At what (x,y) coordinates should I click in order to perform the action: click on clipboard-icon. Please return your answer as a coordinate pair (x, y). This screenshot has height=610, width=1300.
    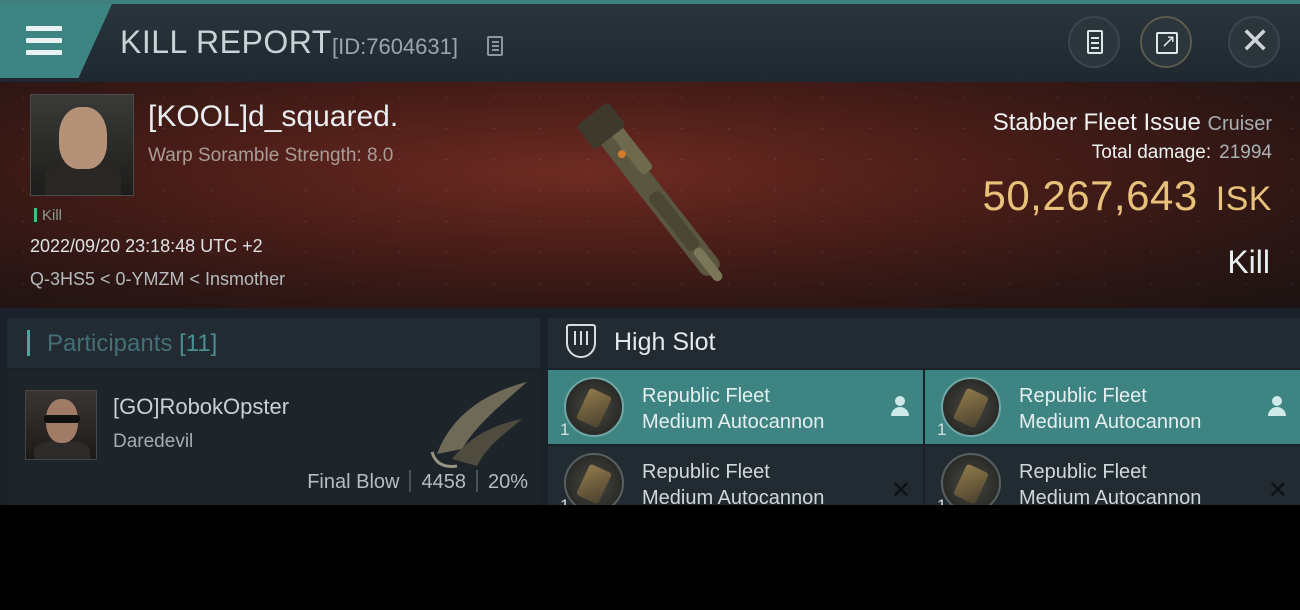
    Looking at the image, I should click on (1095, 42).